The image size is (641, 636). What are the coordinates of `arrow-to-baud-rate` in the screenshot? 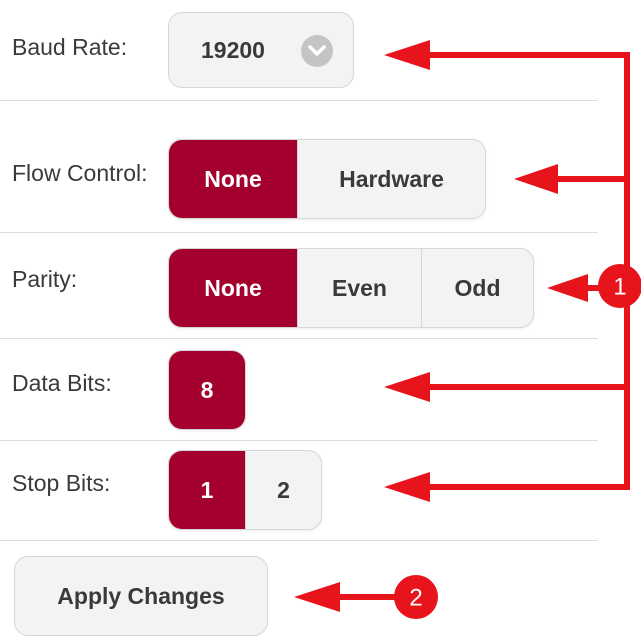 It's located at (407, 55).